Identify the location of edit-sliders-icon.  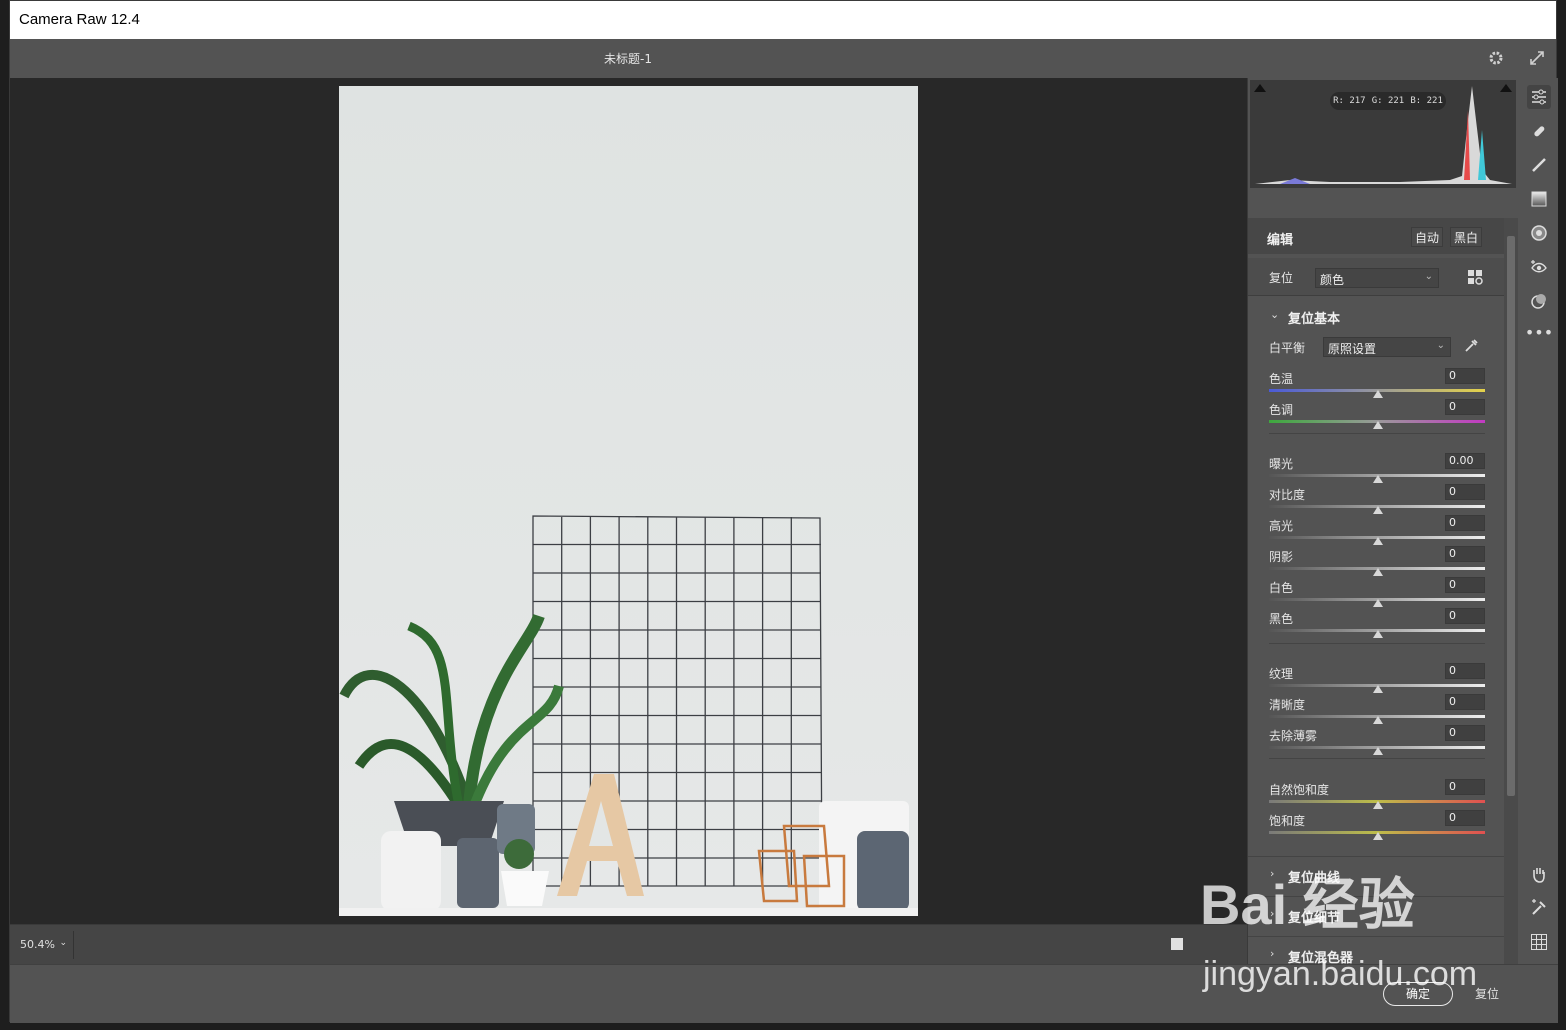
(1539, 97).